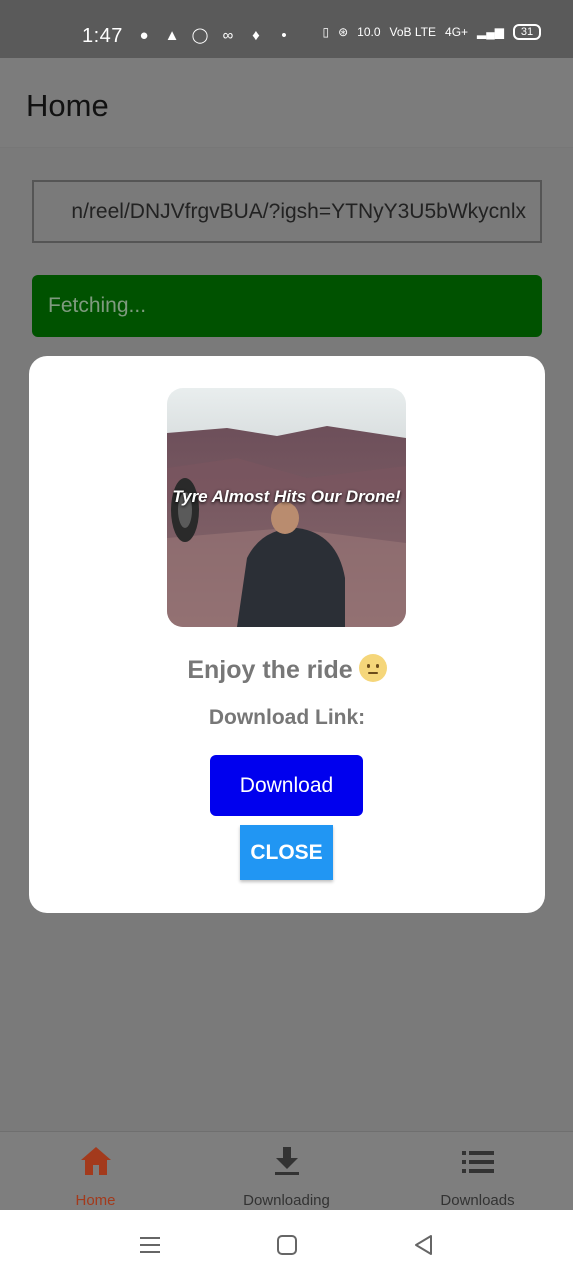 The image size is (573, 1280). What do you see at coordinates (286, 496) in the screenshot?
I see `thumbnail-caption: Tyre Almost Hits Our Drone!` at bounding box center [286, 496].